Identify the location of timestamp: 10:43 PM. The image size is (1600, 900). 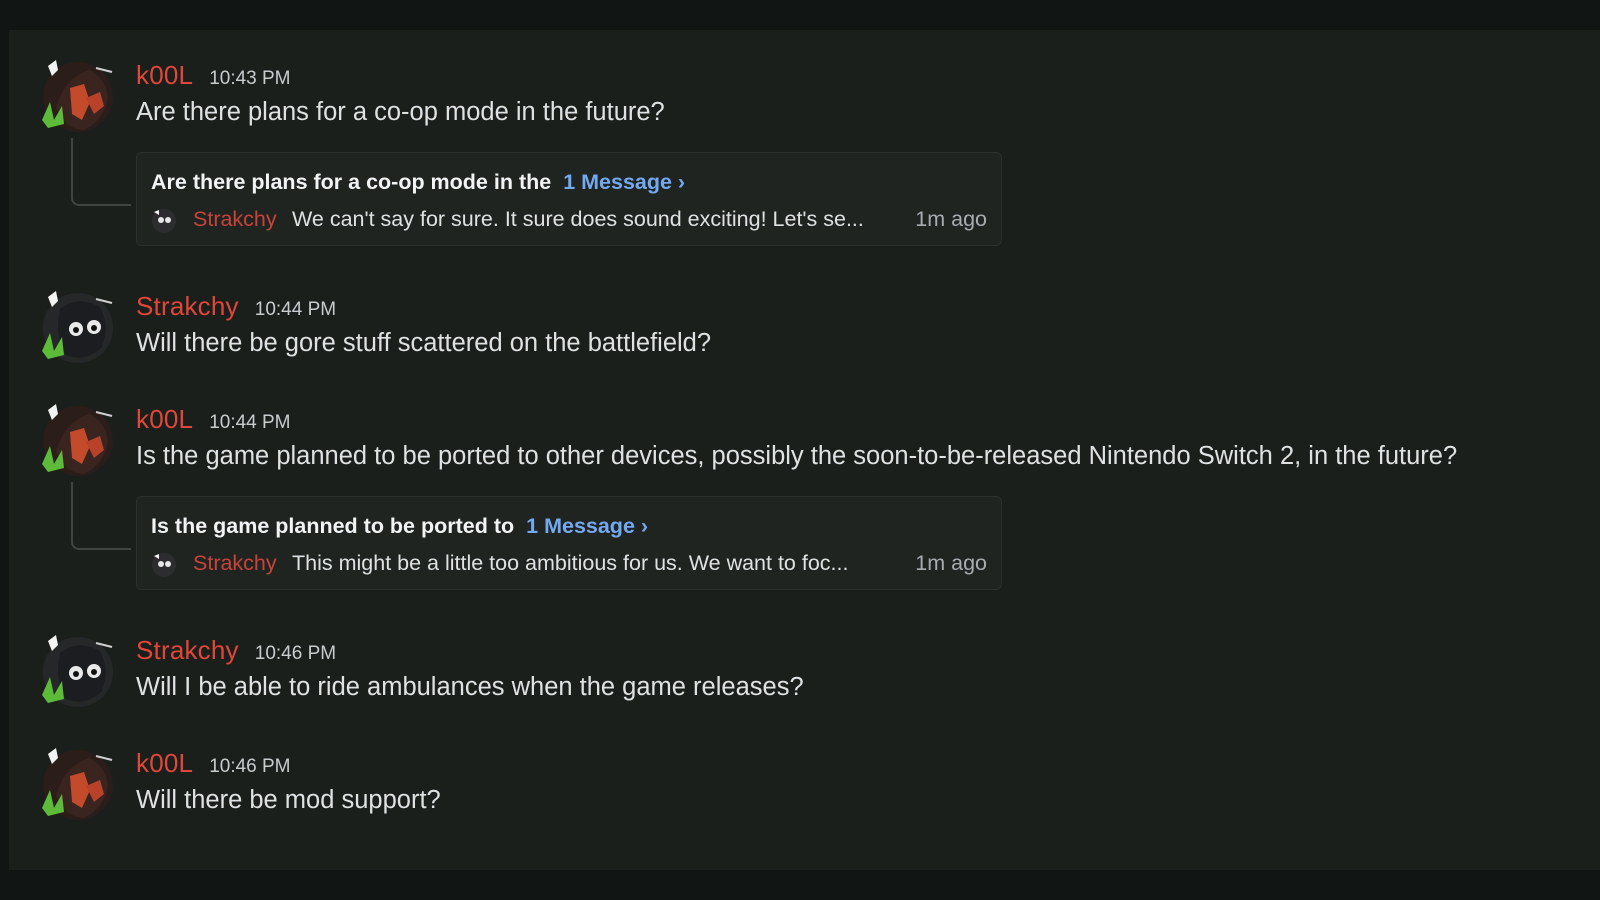
(249, 79).